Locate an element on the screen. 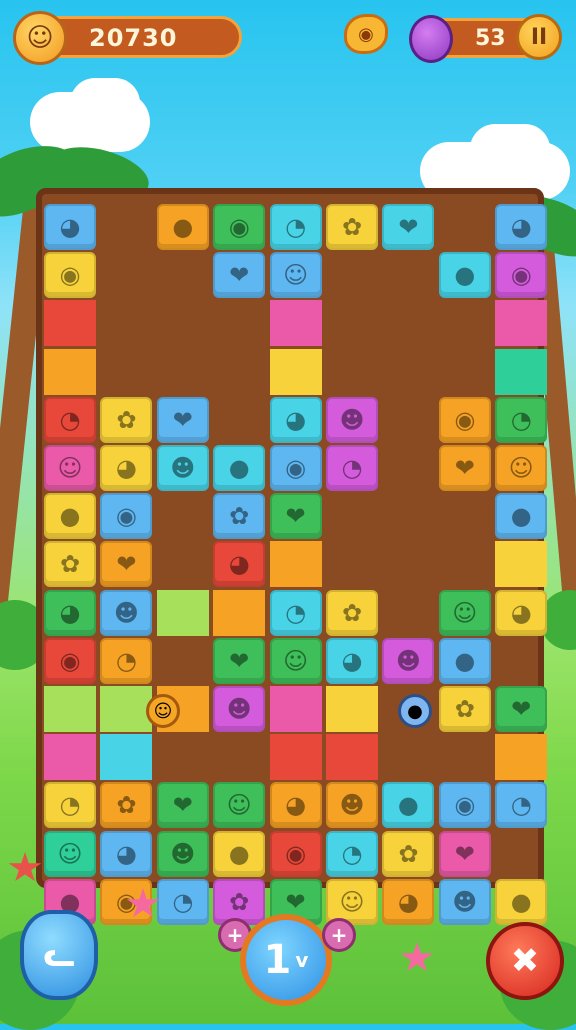  cancel-button: ✖ is located at coordinates (525, 961).